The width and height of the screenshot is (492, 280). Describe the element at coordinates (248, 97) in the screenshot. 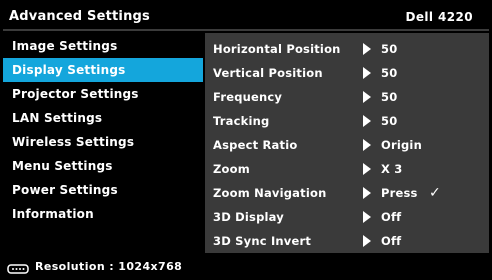

I see `setting-label: Frequency` at that location.